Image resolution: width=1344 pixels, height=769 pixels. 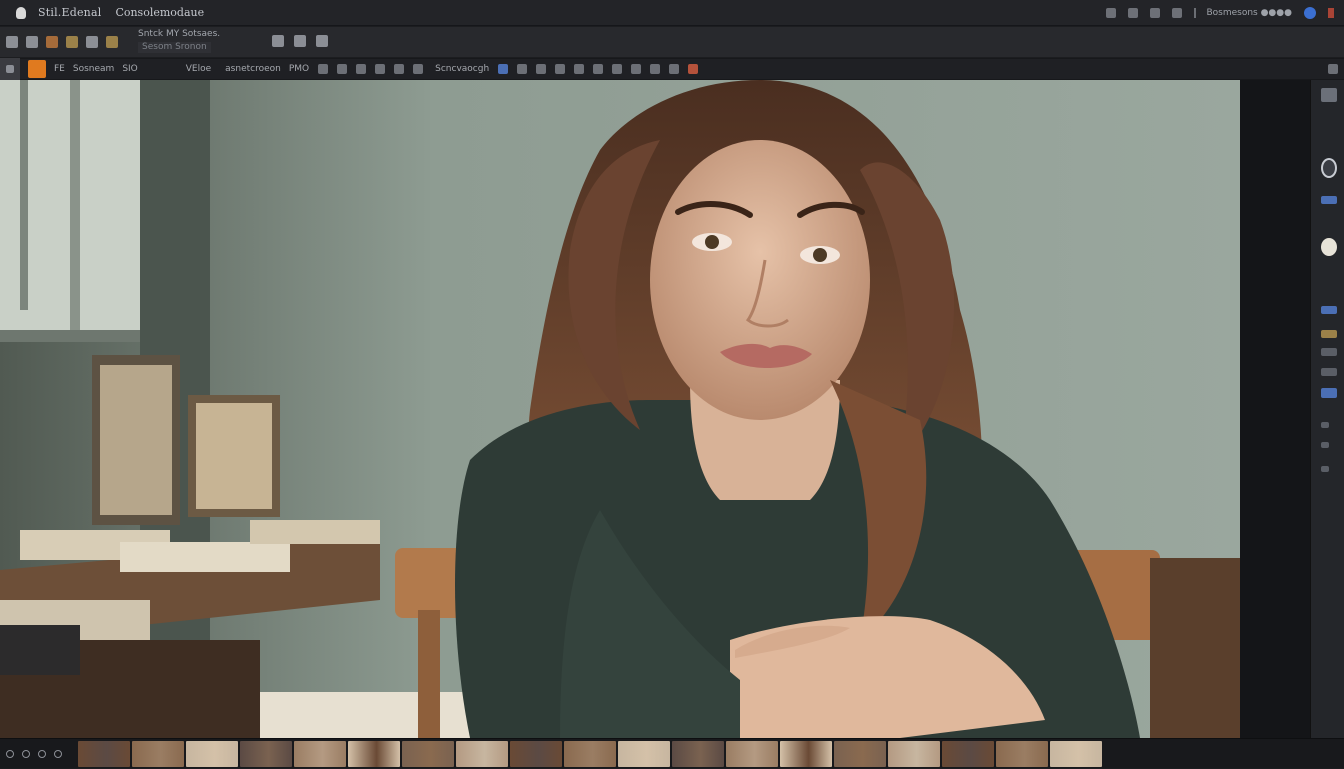 What do you see at coordinates (399, 69) in the screenshot?
I see `wand-icon` at bounding box center [399, 69].